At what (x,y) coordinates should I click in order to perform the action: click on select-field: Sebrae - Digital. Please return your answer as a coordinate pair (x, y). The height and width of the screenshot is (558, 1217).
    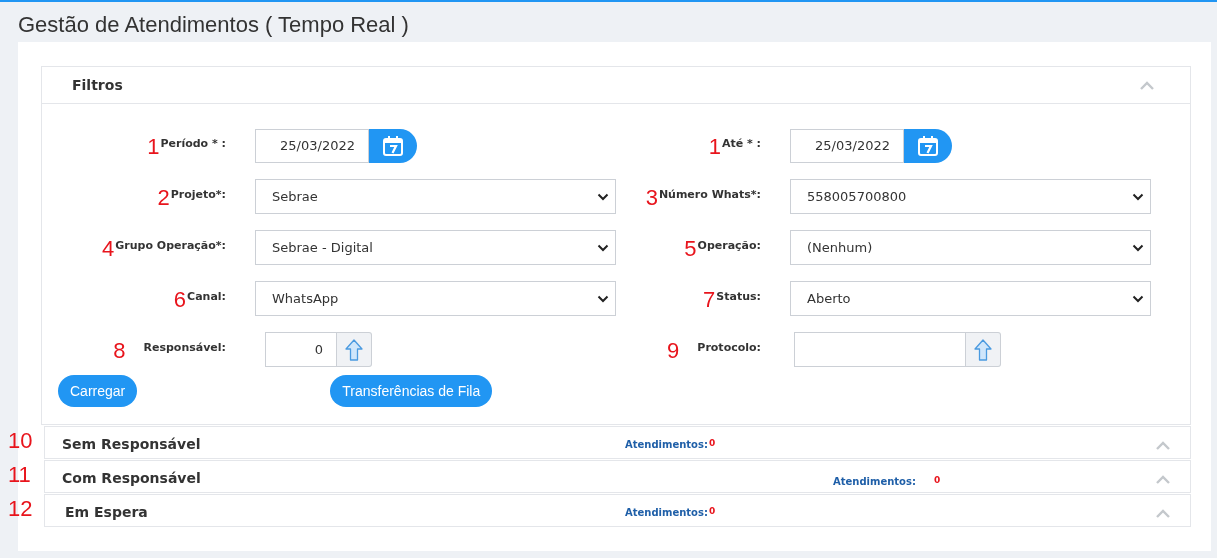
    Looking at the image, I should click on (435, 247).